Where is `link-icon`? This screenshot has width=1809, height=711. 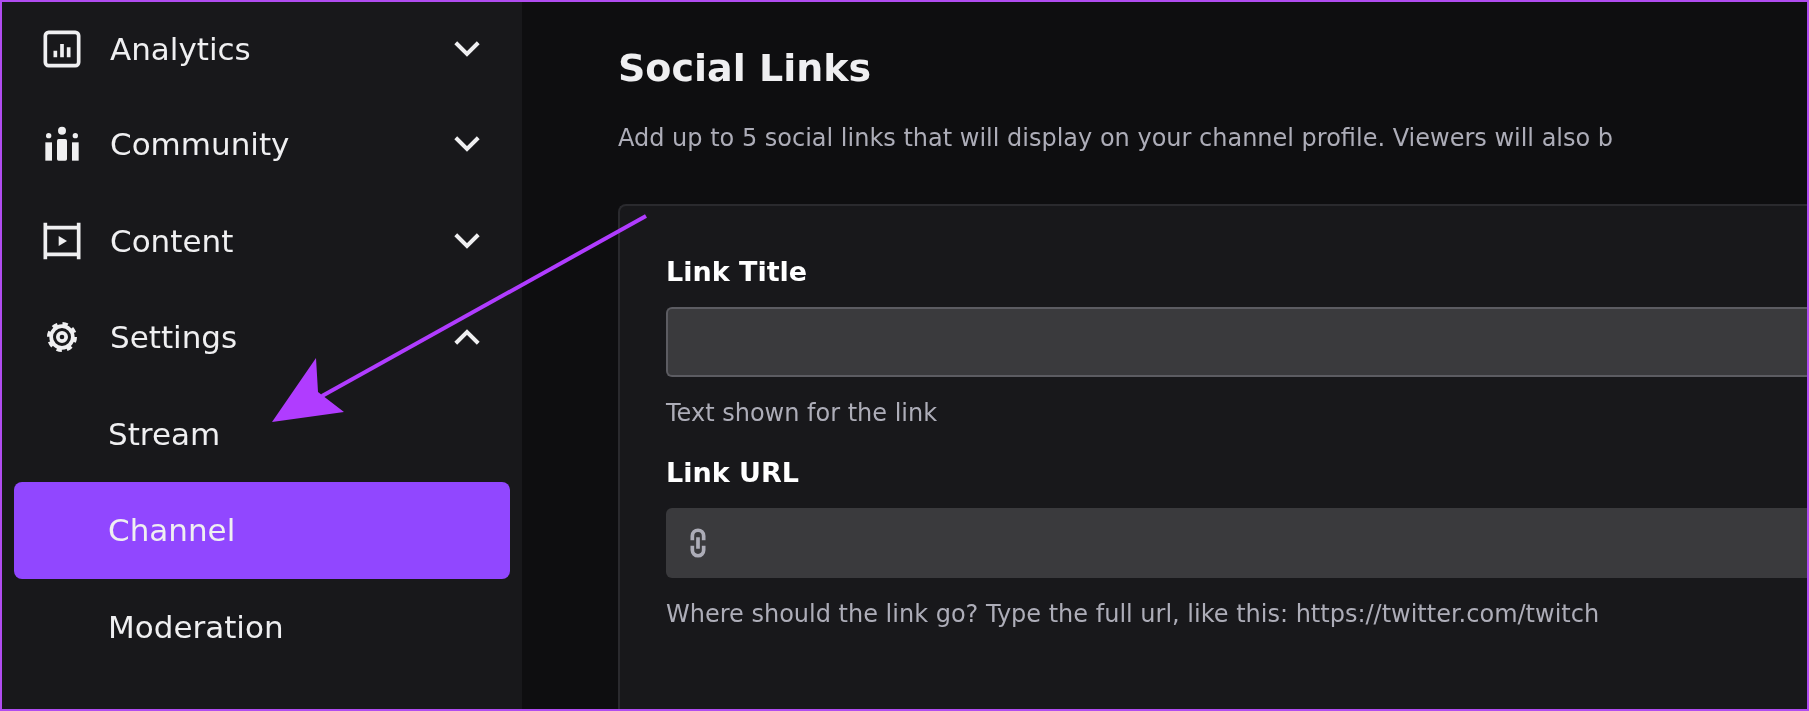
link-icon is located at coordinates (698, 543).